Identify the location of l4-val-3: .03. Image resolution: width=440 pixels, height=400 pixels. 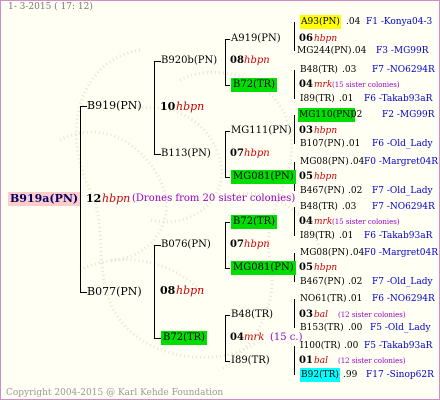
(349, 70).